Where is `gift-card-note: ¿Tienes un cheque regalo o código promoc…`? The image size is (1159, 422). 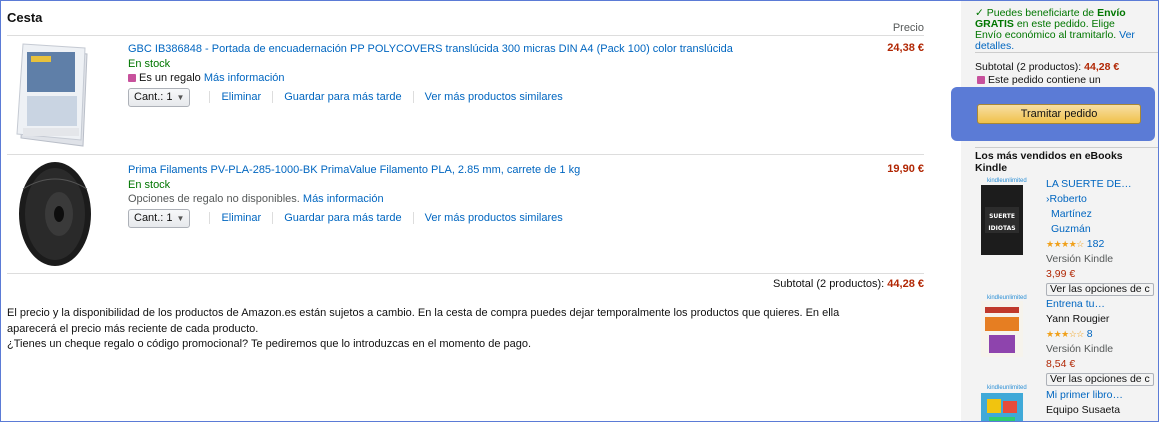 gift-card-note: ¿Tienes un cheque regalo o código promoc… is located at coordinates (269, 344).